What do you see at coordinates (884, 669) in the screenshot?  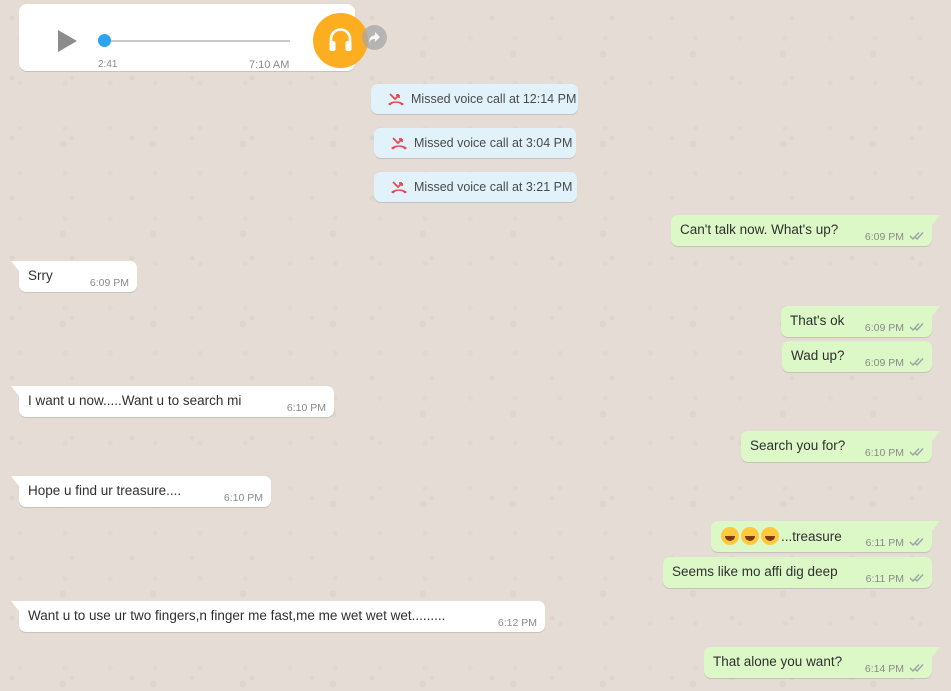 I see `message-time: 6:14 PM` at bounding box center [884, 669].